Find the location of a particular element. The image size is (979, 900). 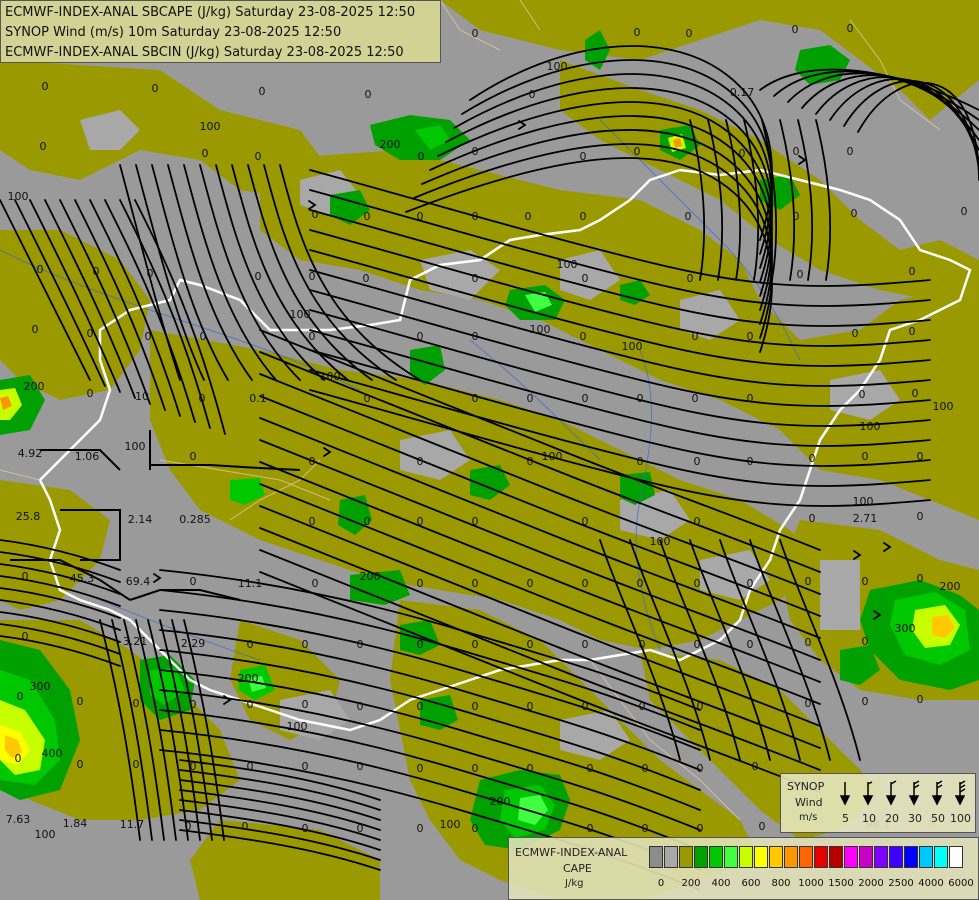

map-value-label: 200 is located at coordinates (248, 678).